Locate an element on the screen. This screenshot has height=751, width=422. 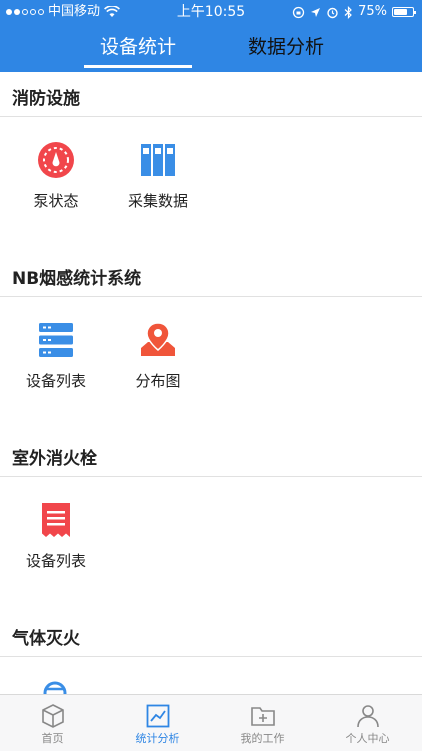
section-title-gas-extinguish: 气体灭火 is located at coordinates (46, 639).